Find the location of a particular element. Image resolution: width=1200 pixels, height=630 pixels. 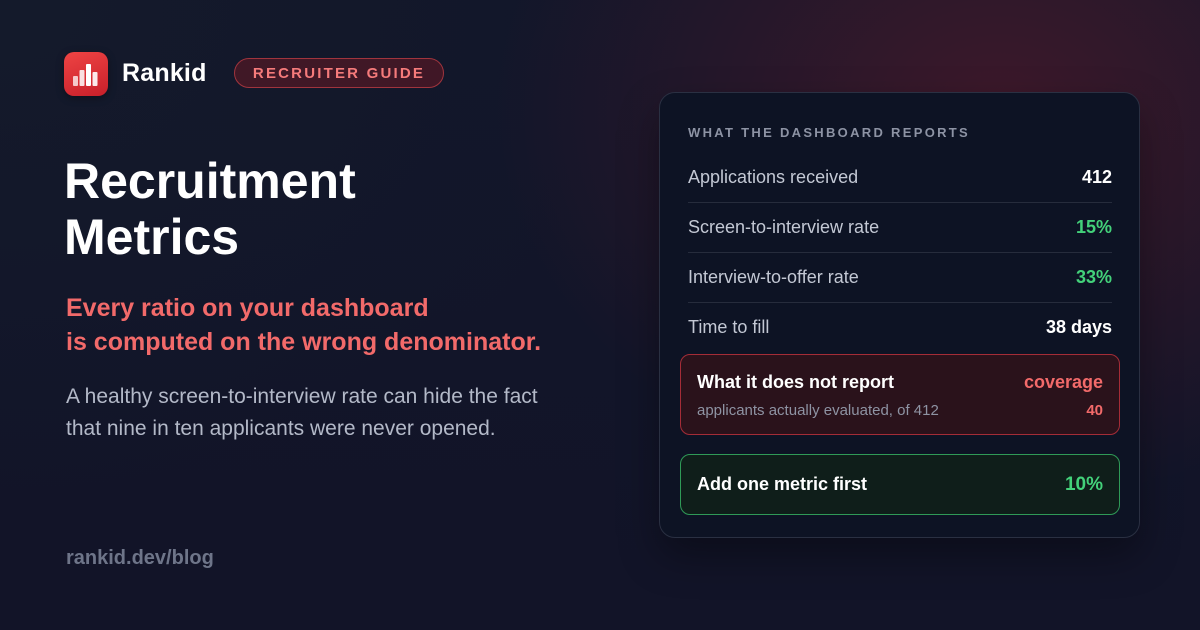

missing-metric-count: 40 is located at coordinates (1094, 410).